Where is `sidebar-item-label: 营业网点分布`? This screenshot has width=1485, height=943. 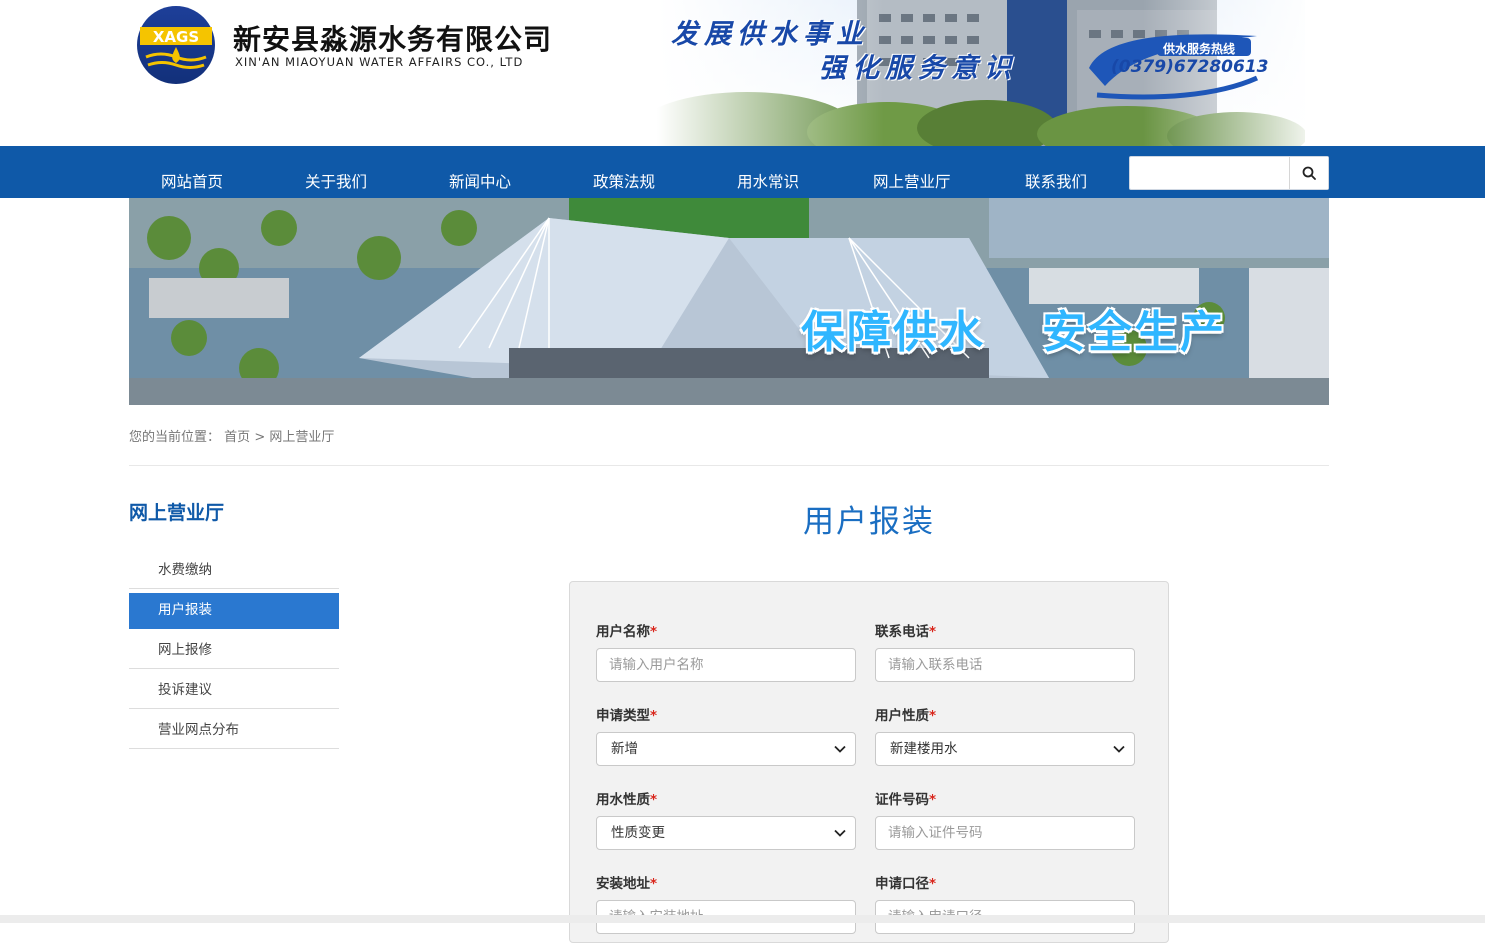 sidebar-item-label: 营业网点分布 is located at coordinates (198, 730).